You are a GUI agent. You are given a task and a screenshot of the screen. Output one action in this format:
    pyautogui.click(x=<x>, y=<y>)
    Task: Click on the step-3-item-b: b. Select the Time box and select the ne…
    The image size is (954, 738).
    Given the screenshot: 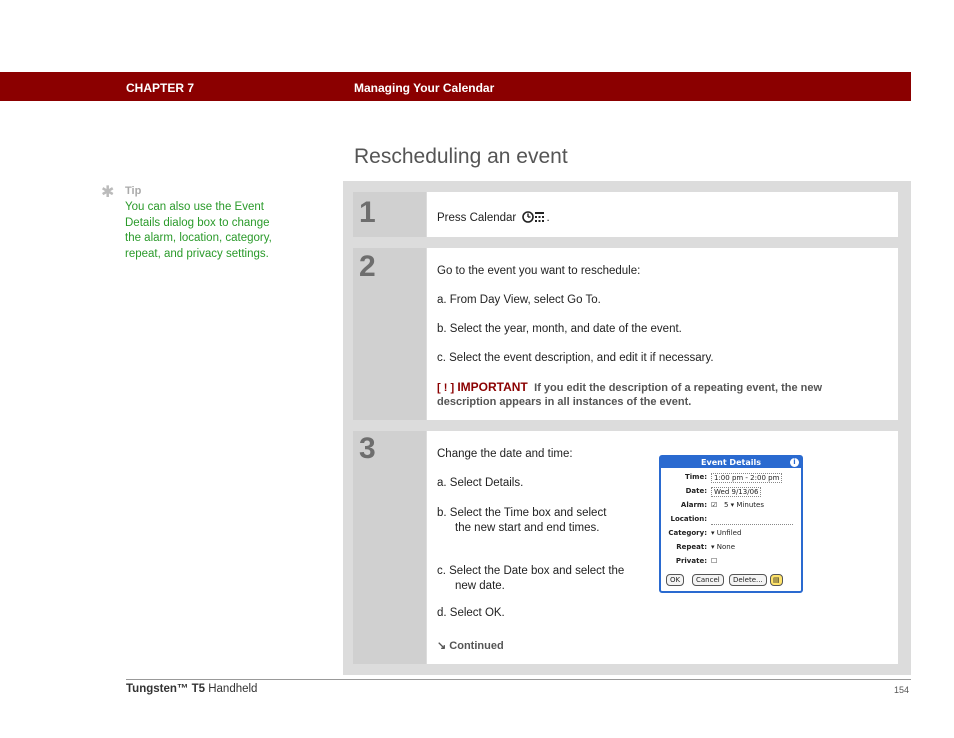 What is the action you would take?
    pyautogui.click(x=522, y=520)
    